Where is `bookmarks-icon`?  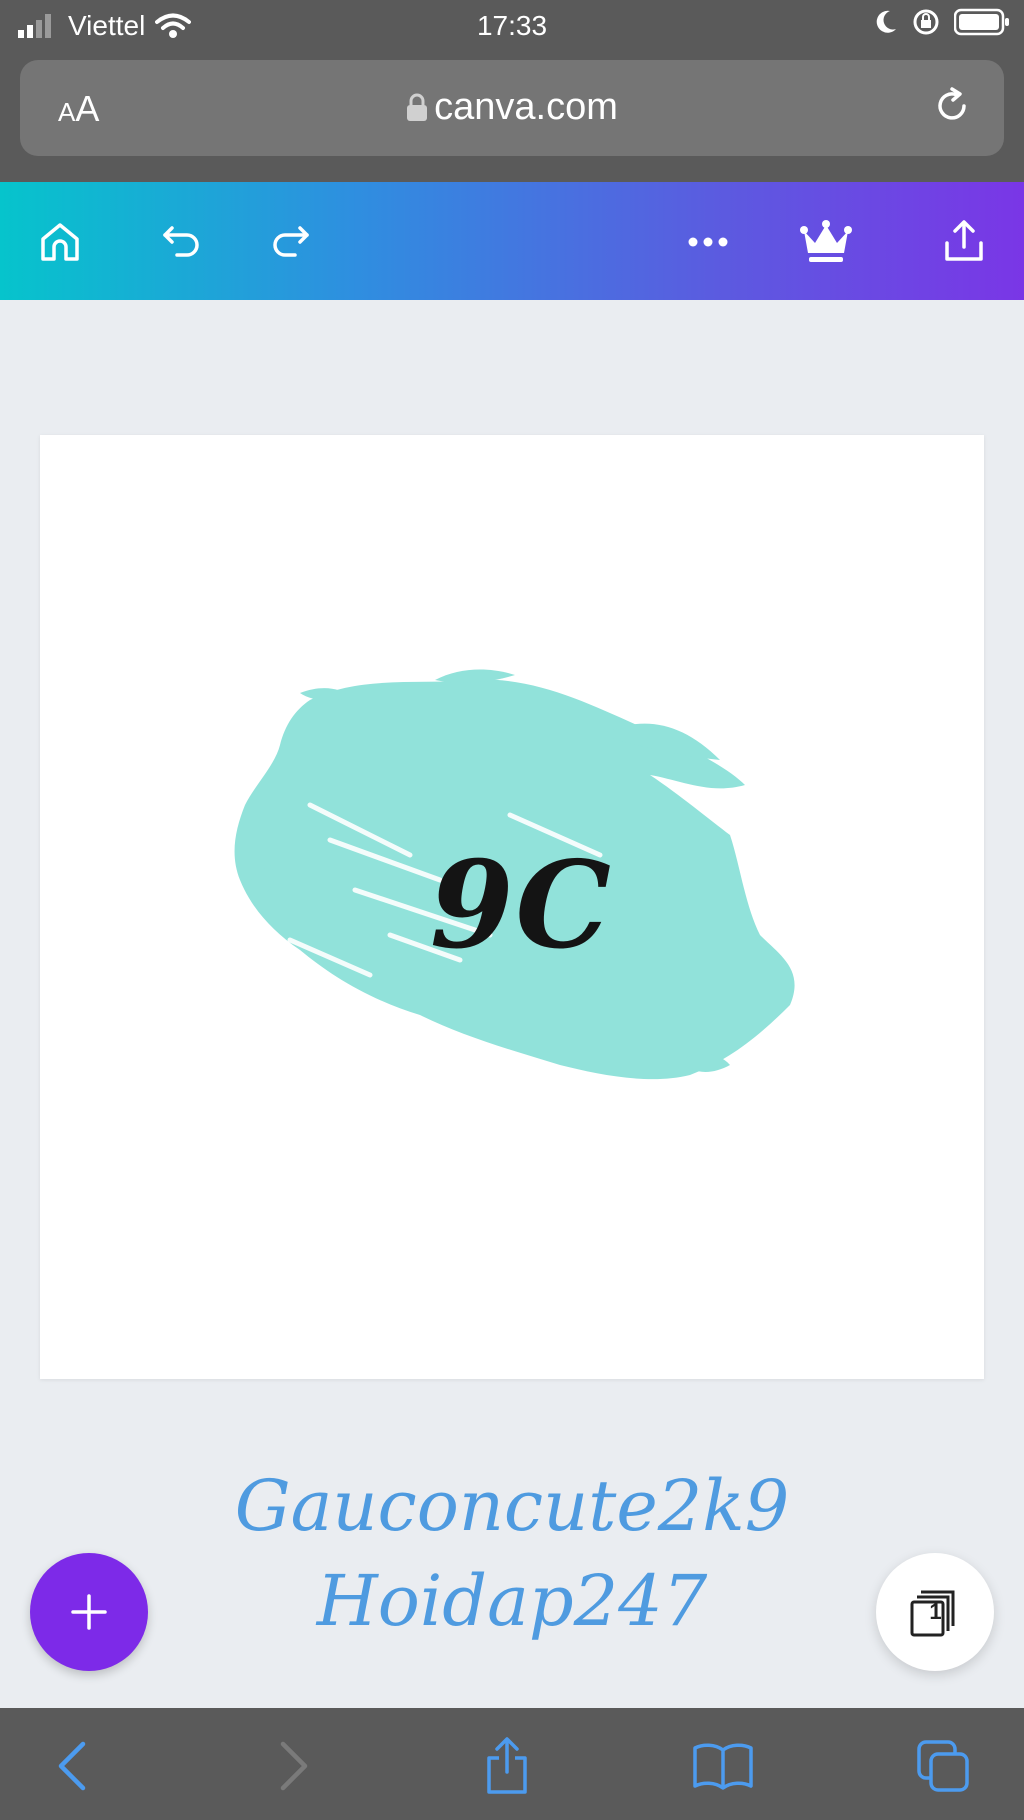
bookmarks-icon is located at coordinates (723, 1766).